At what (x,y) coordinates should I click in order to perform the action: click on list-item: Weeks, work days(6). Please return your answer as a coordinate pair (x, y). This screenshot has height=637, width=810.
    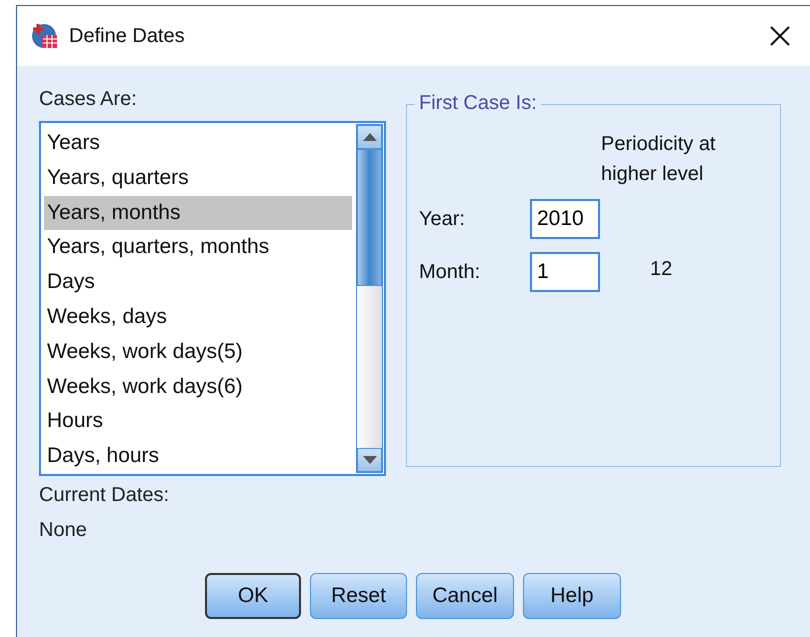
    Looking at the image, I should click on (198, 387).